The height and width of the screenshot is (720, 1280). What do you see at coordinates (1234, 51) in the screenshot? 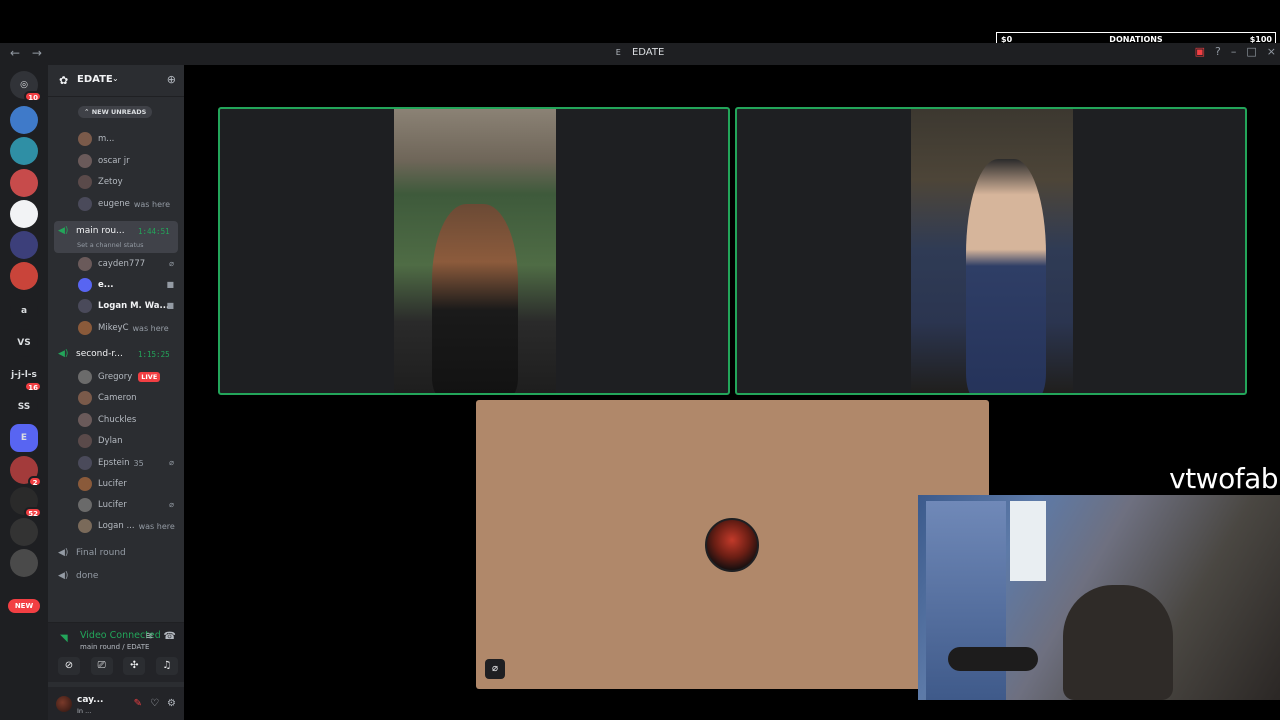
I see `minimize-icon: –` at bounding box center [1234, 51].